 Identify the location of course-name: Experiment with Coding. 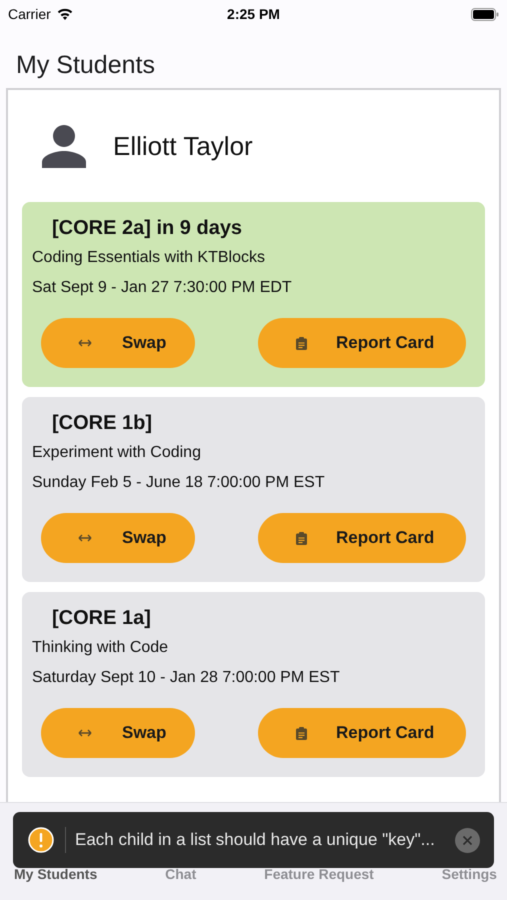
(117, 453).